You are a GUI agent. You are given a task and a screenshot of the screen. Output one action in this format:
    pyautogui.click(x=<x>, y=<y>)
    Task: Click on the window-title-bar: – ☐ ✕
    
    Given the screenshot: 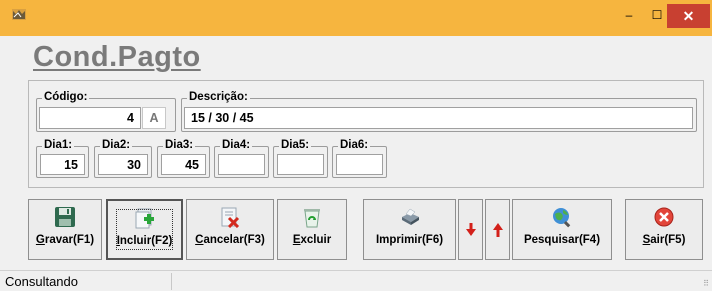 What is the action you would take?
    pyautogui.click(x=356, y=18)
    